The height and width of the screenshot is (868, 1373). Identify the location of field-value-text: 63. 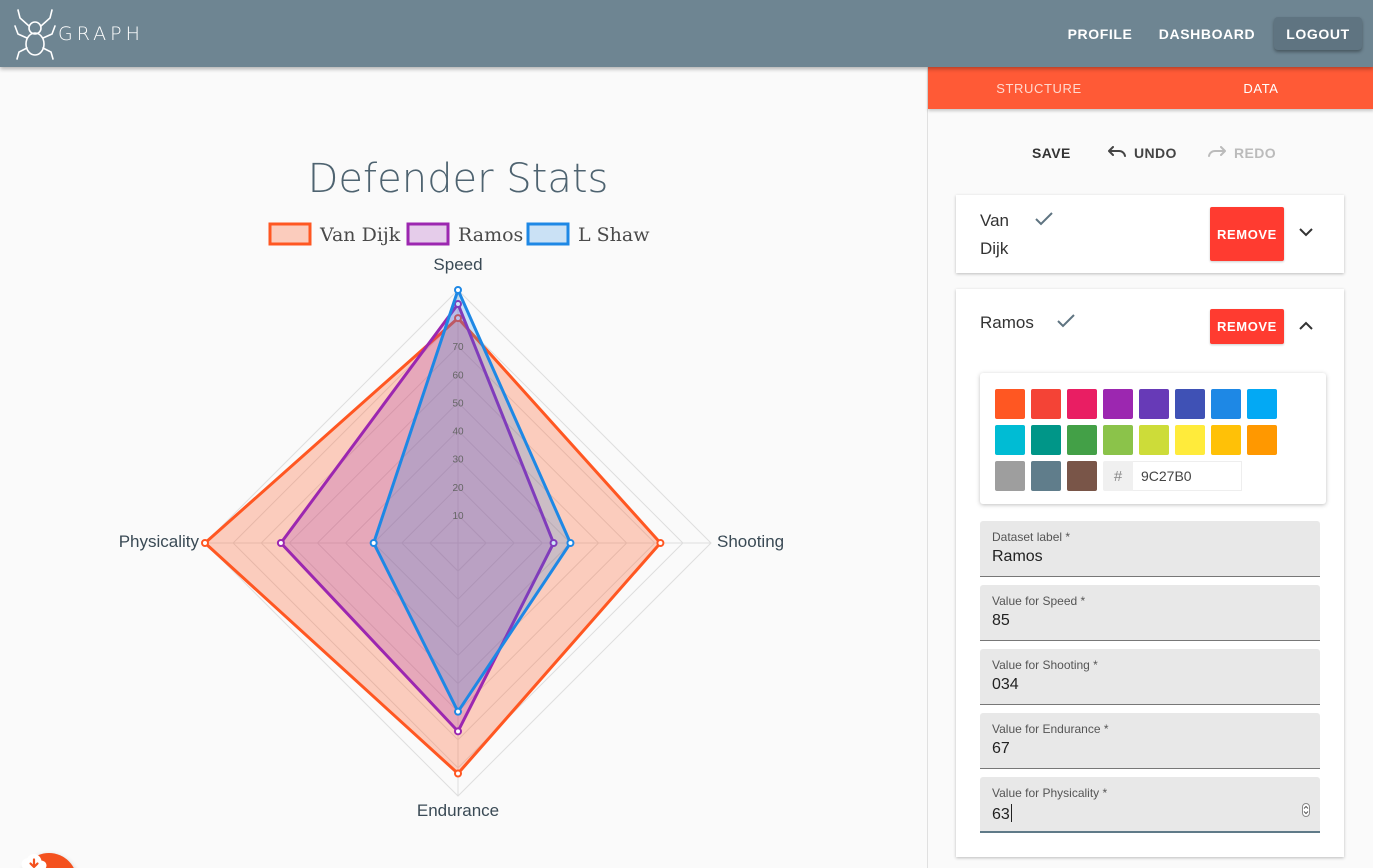
(1001, 814).